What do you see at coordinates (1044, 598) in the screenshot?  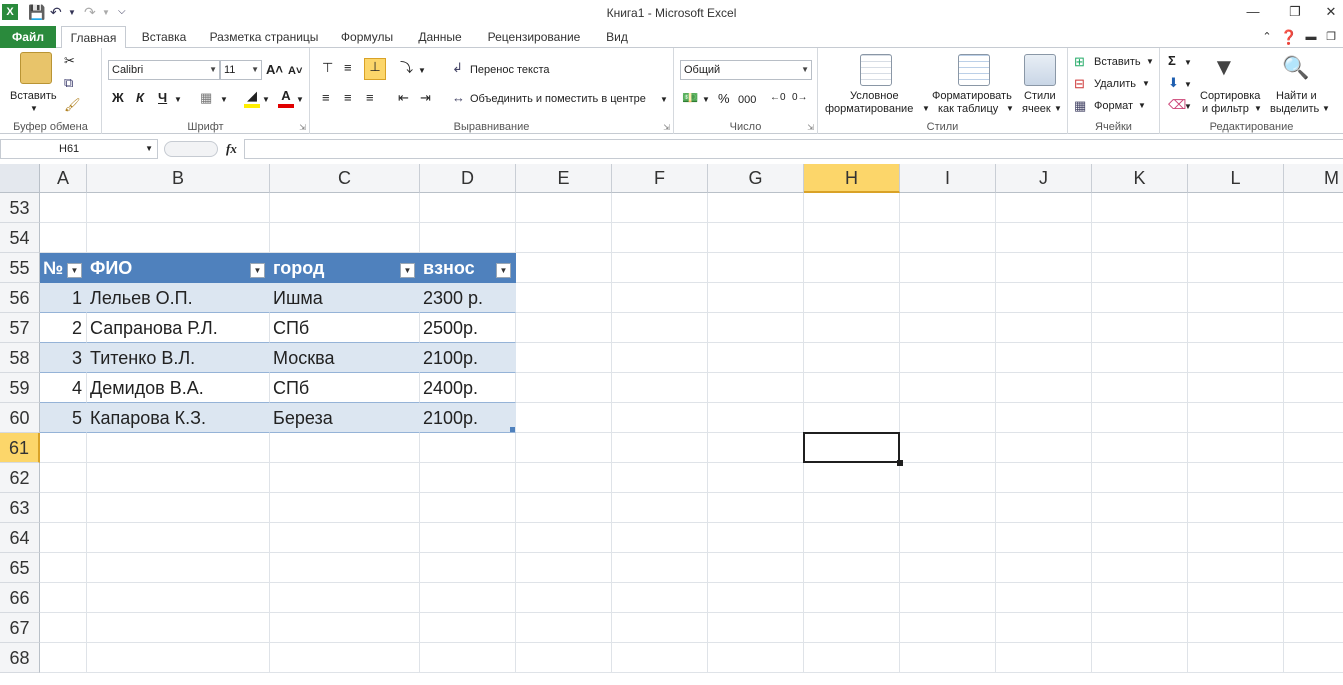 I see `cell-j66` at bounding box center [1044, 598].